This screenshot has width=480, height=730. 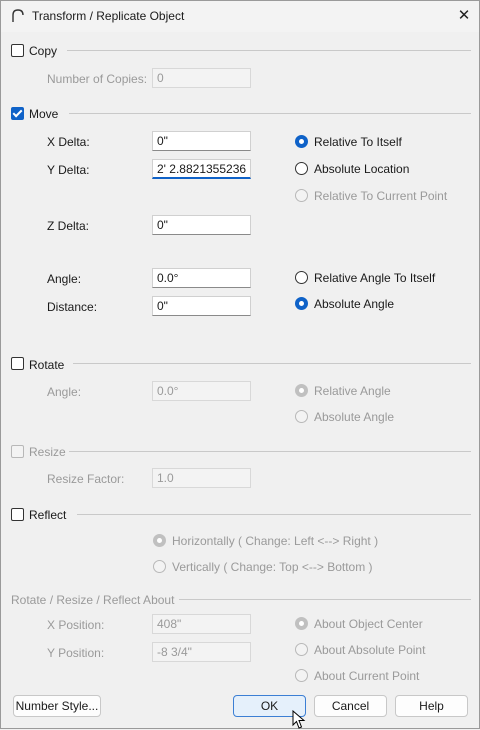 What do you see at coordinates (64, 279) in the screenshot?
I see `move-angle-label: Angle:` at bounding box center [64, 279].